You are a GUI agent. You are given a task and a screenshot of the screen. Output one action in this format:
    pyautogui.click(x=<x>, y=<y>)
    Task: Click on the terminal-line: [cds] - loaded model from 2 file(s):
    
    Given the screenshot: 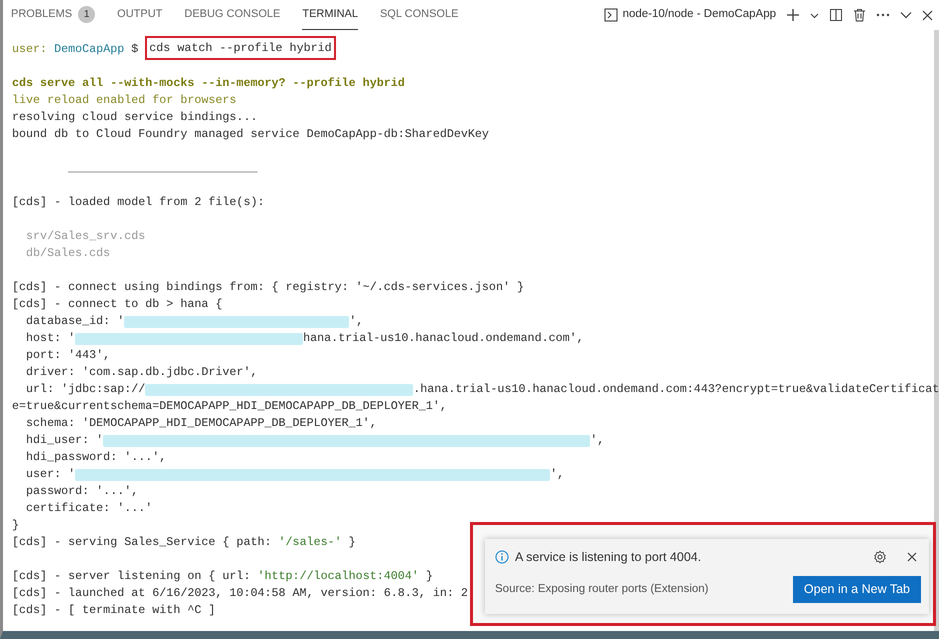 What is the action you would take?
    pyautogui.click(x=138, y=202)
    